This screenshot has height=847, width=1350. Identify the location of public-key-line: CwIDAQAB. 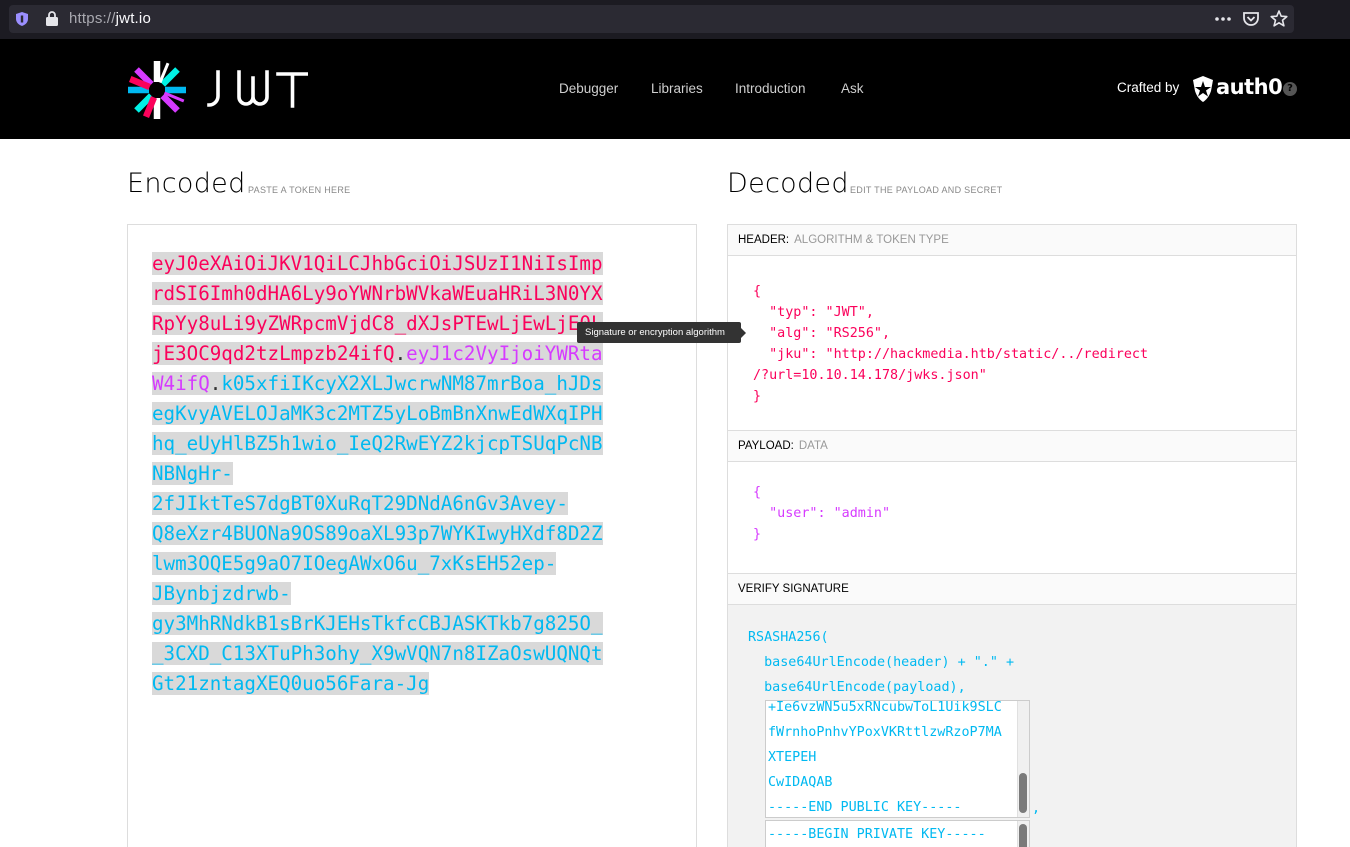
(800, 782).